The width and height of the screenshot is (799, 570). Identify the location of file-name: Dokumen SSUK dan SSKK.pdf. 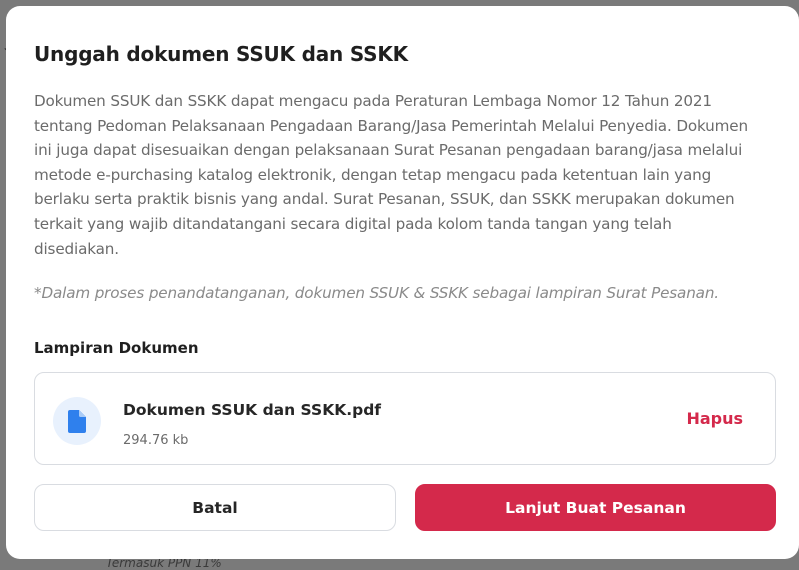
(252, 410).